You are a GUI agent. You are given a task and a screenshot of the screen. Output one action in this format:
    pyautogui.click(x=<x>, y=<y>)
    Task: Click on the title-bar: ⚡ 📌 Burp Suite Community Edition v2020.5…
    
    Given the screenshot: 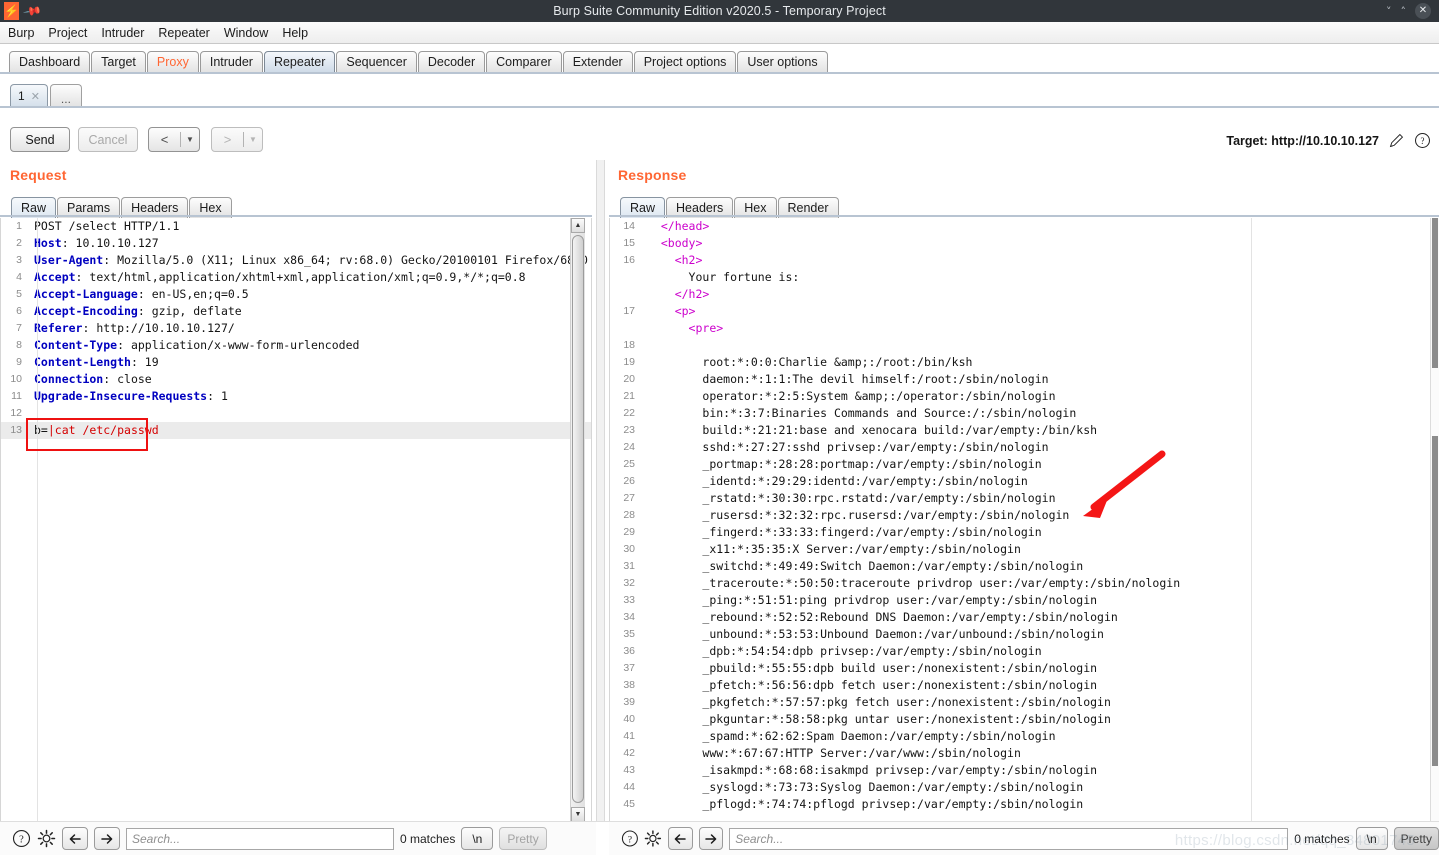 What is the action you would take?
    pyautogui.click(x=719, y=11)
    